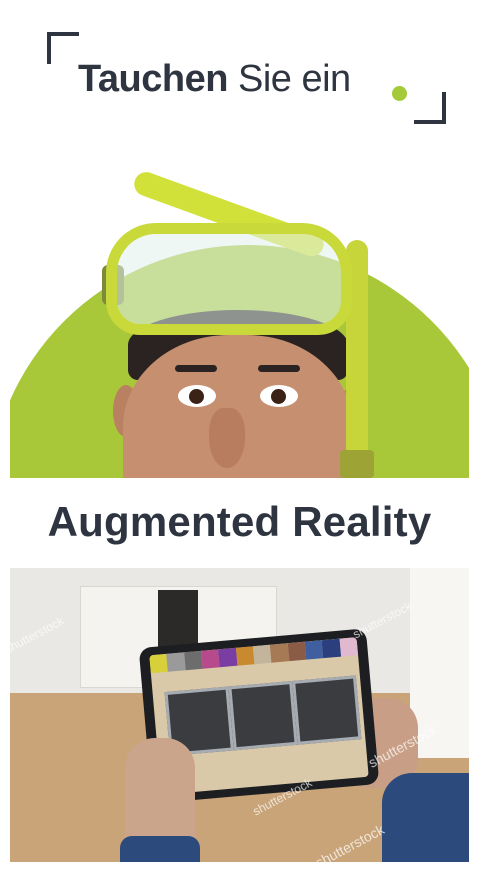  I want to click on title-band: Augmented Reality, so click(239, 523).